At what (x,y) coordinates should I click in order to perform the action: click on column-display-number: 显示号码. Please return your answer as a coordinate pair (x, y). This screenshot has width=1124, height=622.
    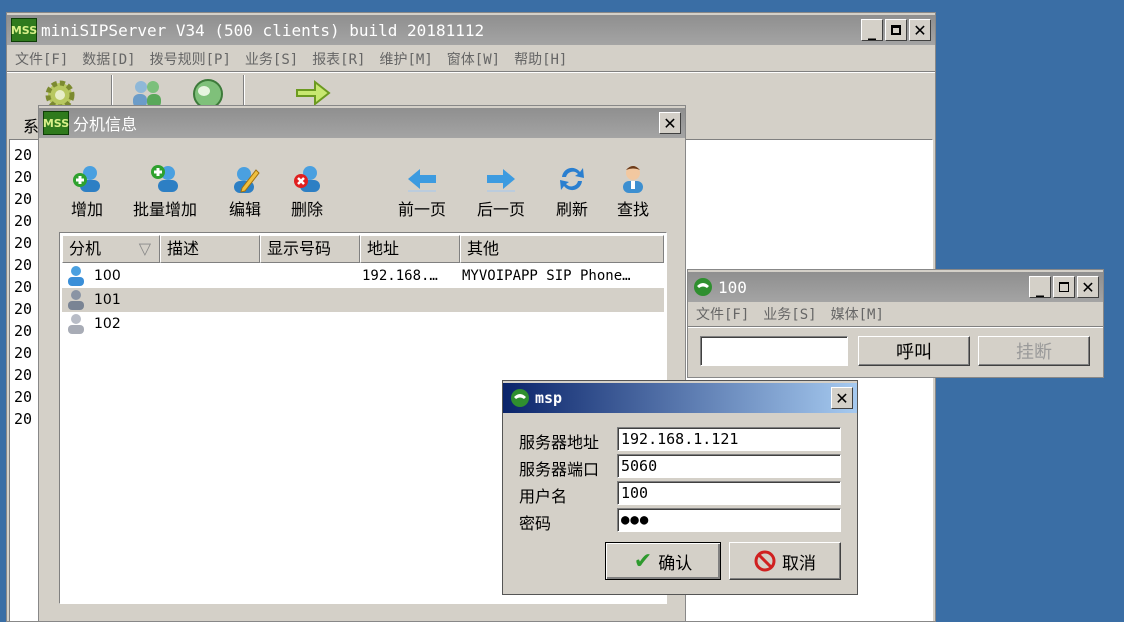
    Looking at the image, I should click on (310, 249).